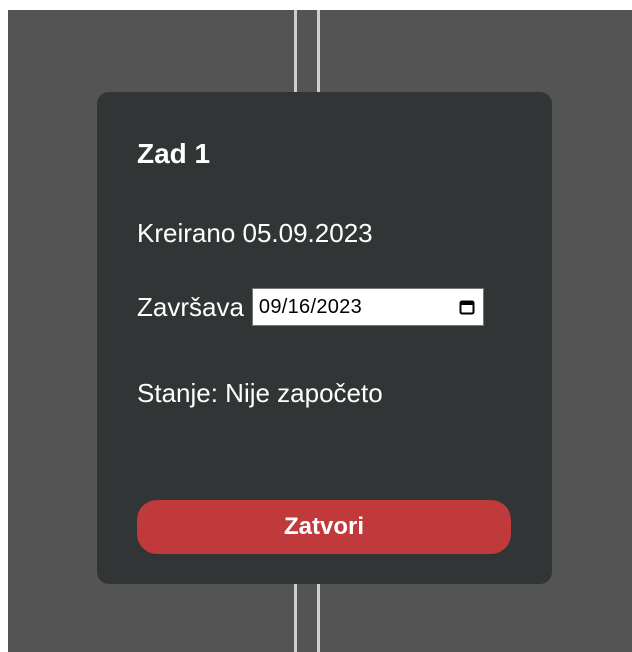 Image resolution: width=632 pixels, height=652 pixels. Describe the element at coordinates (190, 306) in the screenshot. I see `end-date-label: Završava` at that location.